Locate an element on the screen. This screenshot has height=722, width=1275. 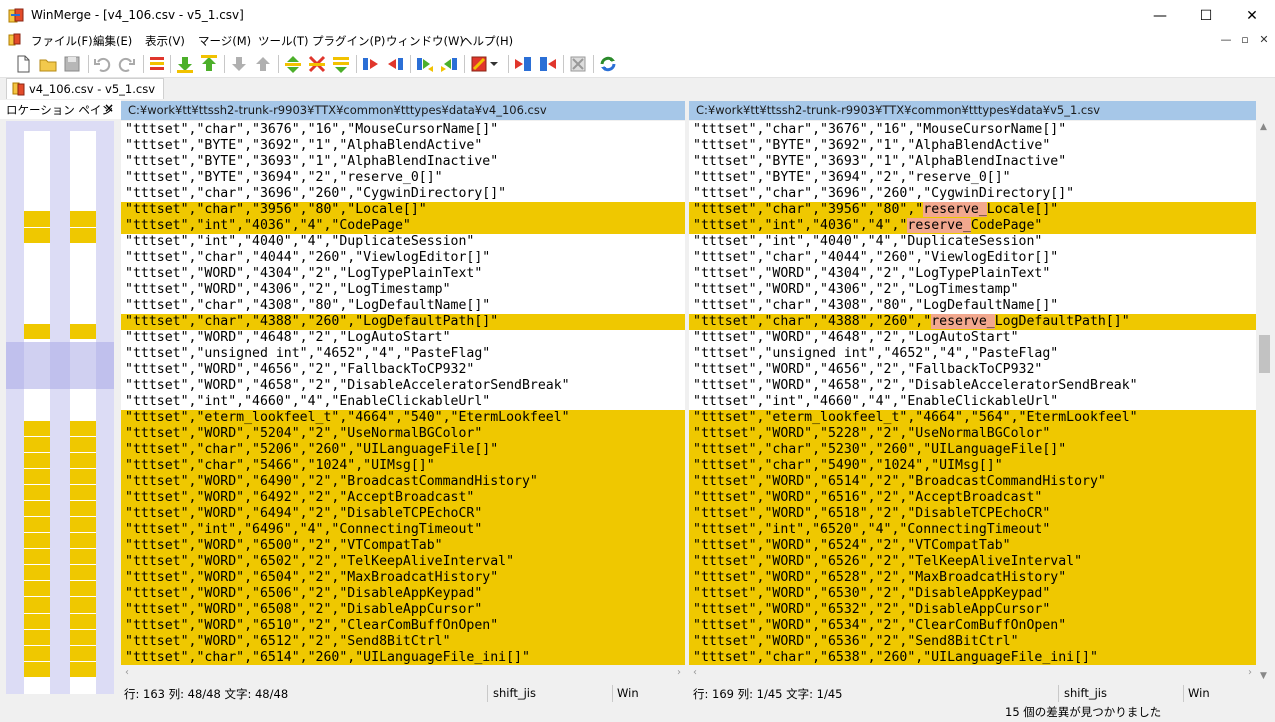
current-diff-icon is located at coordinates (293, 64).